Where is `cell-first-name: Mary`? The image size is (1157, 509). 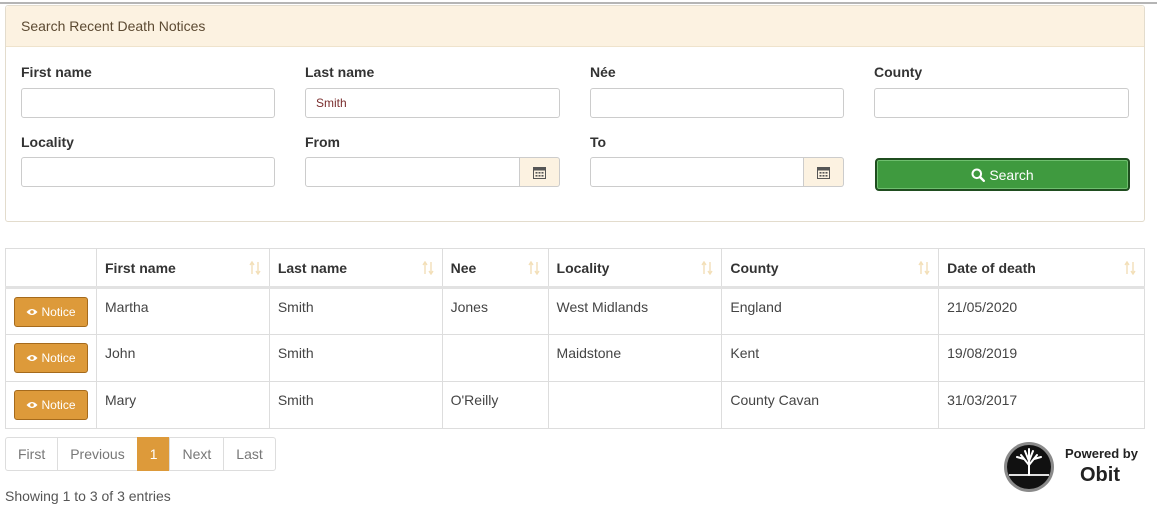
cell-first-name: Mary is located at coordinates (183, 405).